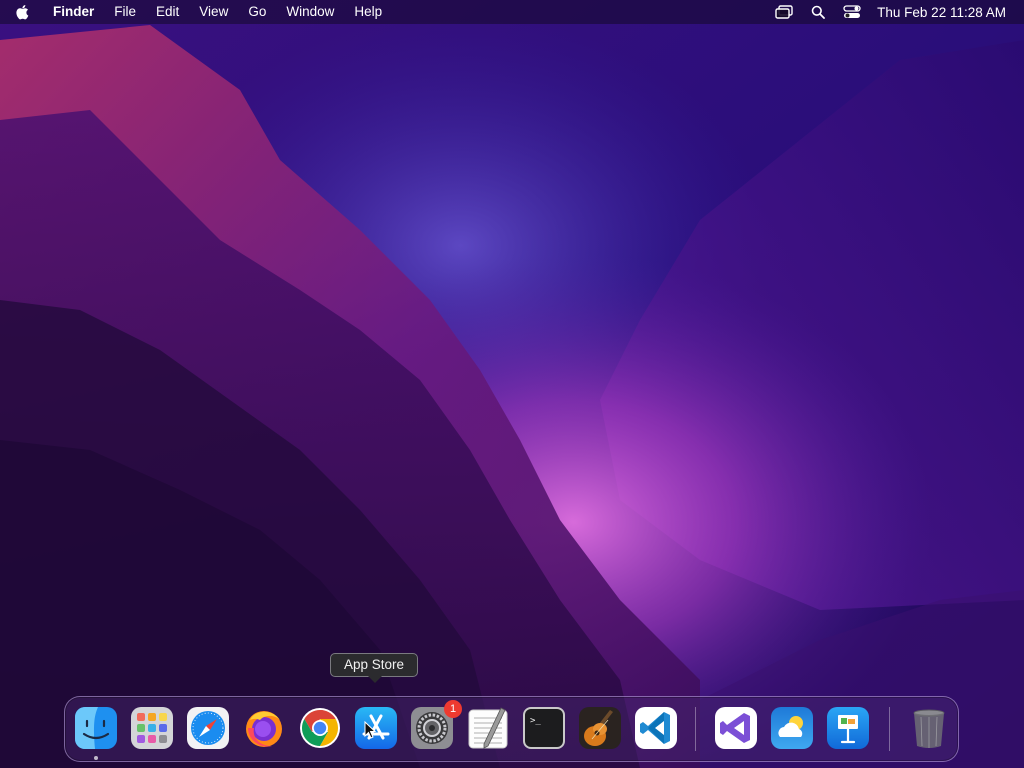 This screenshot has height=768, width=1024. I want to click on mouse-cursor-icon, so click(370, 729).